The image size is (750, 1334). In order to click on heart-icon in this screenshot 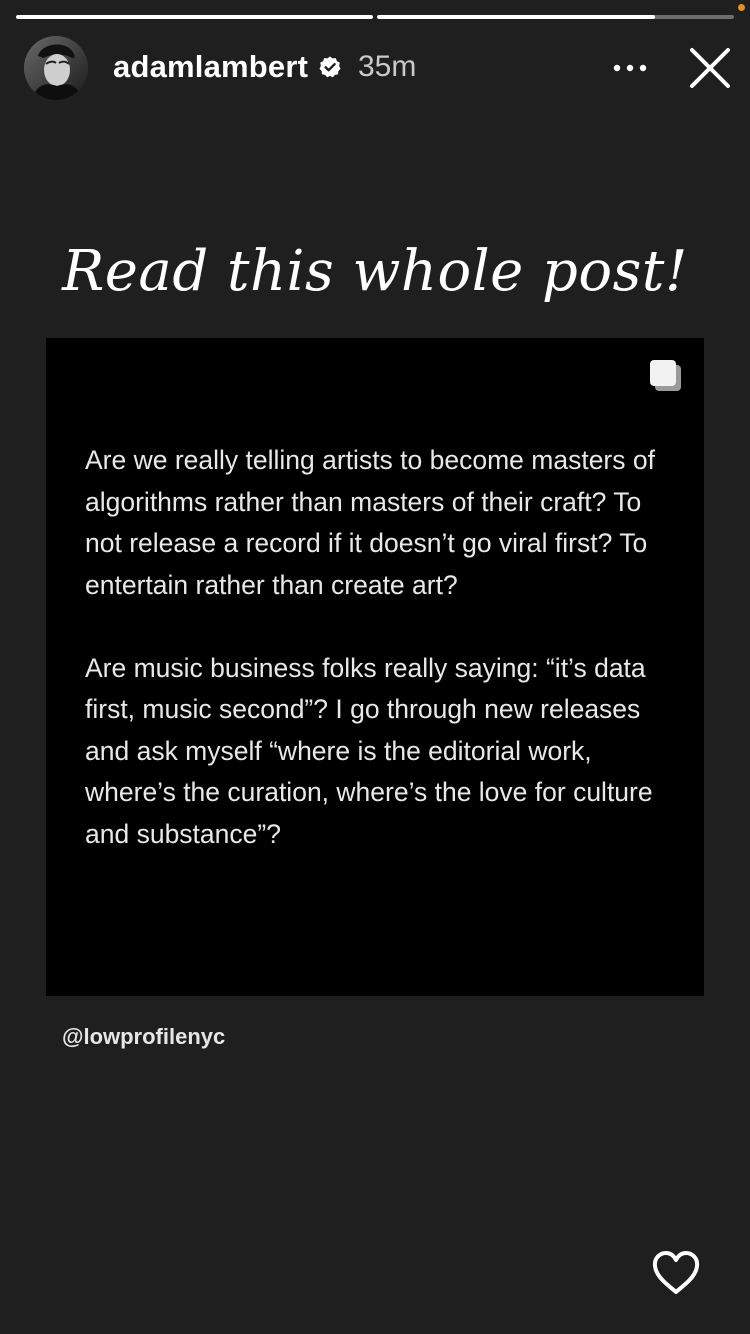, I will do `click(676, 1272)`.